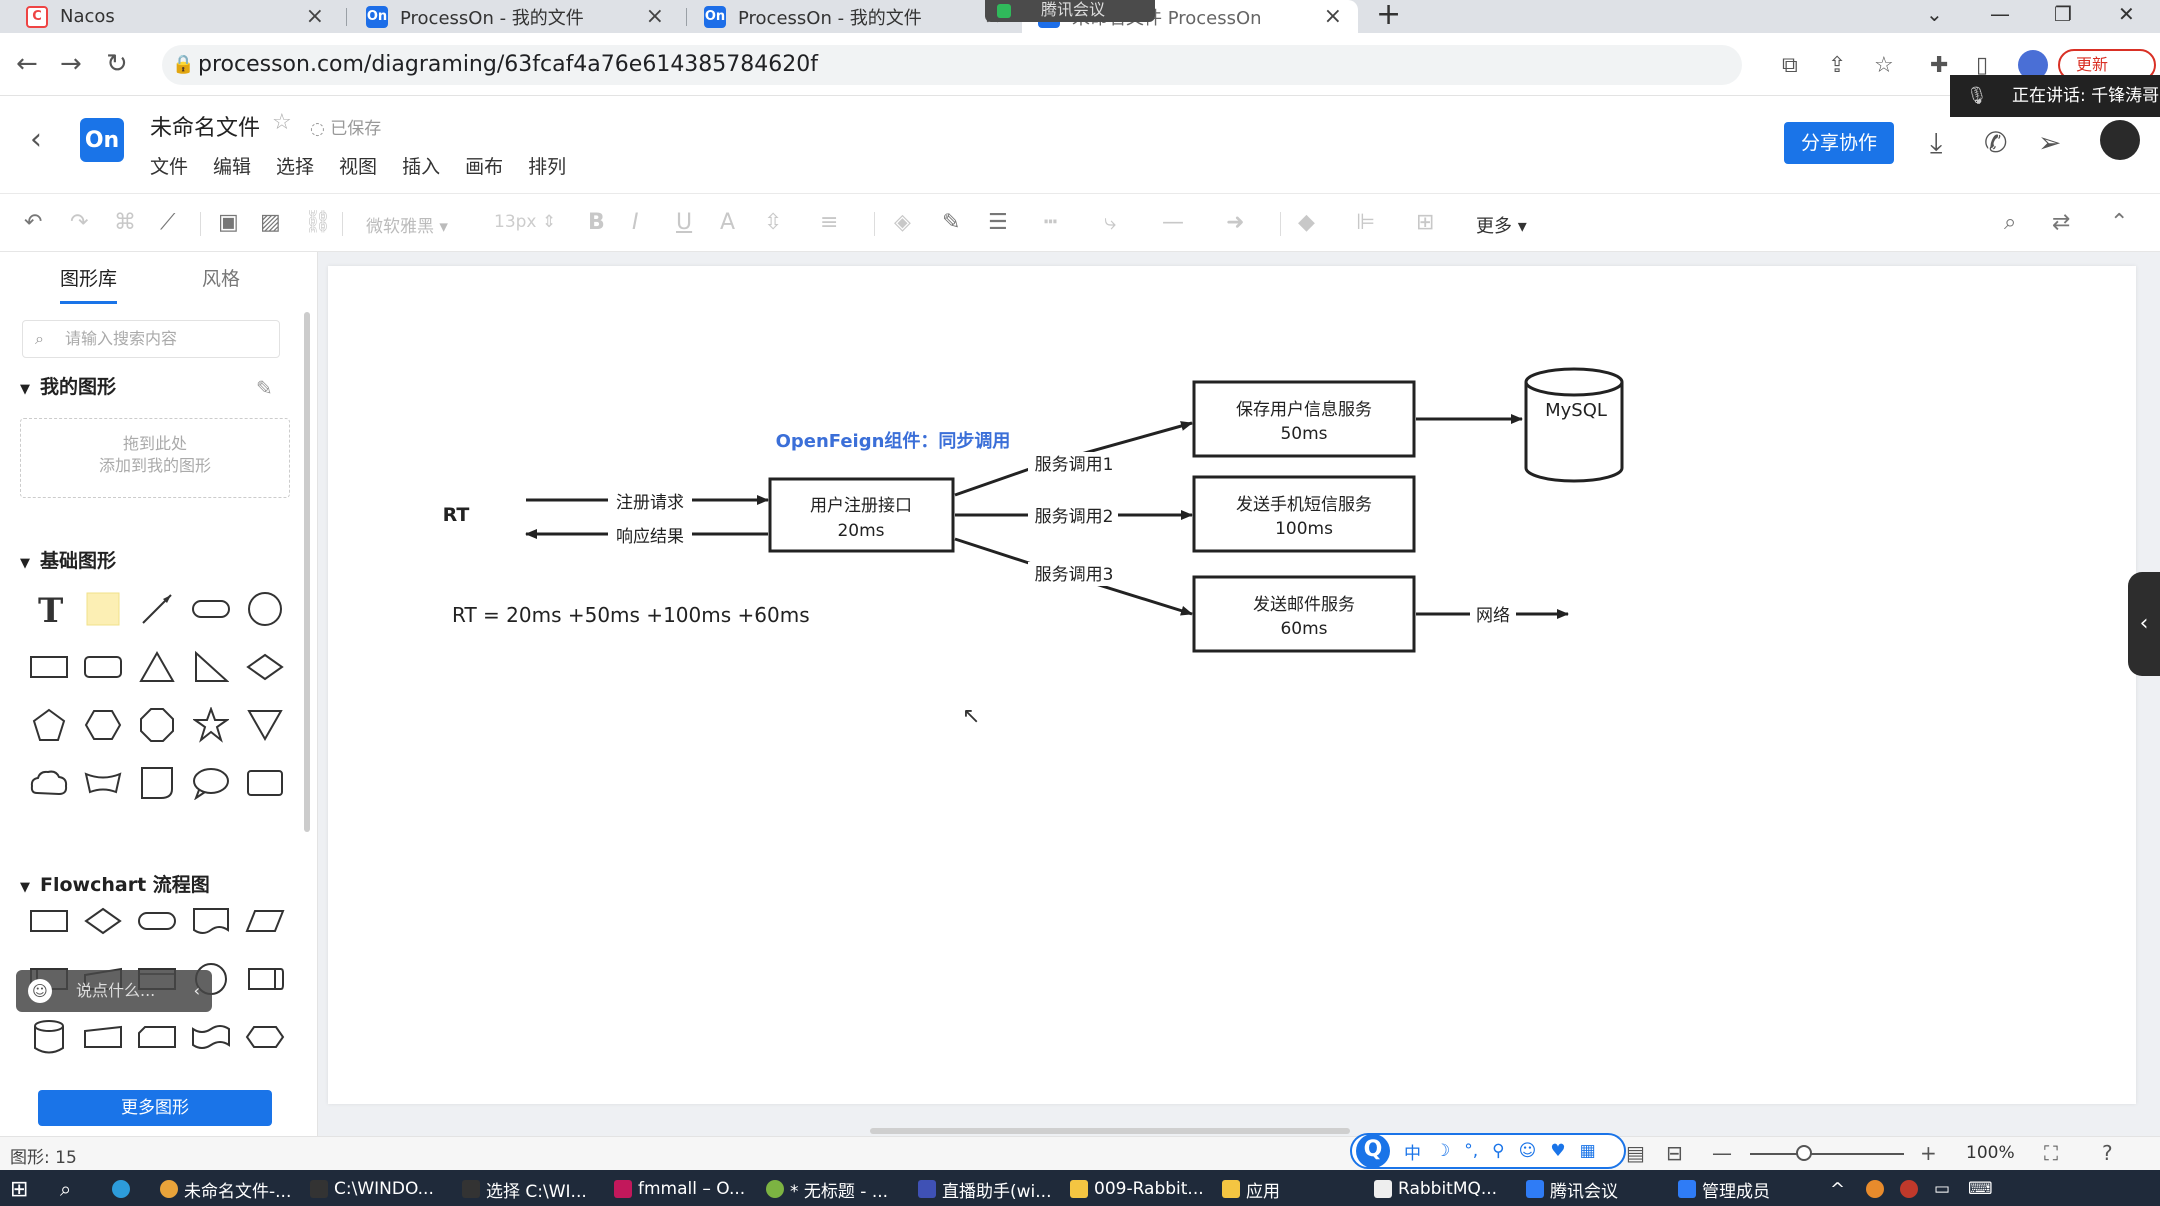 This screenshot has height=1206, width=2160. What do you see at coordinates (167, 222) in the screenshot?
I see `clear-format-icon: ⟋` at bounding box center [167, 222].